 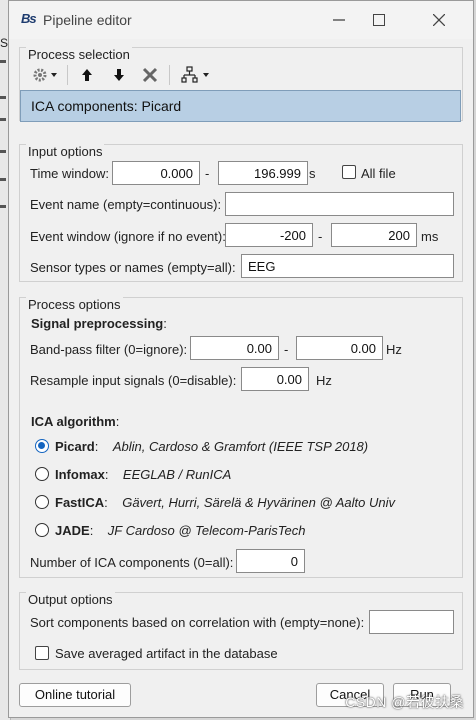 What do you see at coordinates (133, 267) in the screenshot?
I see `sensor-types-label: Sensor types or names (empty=all):` at bounding box center [133, 267].